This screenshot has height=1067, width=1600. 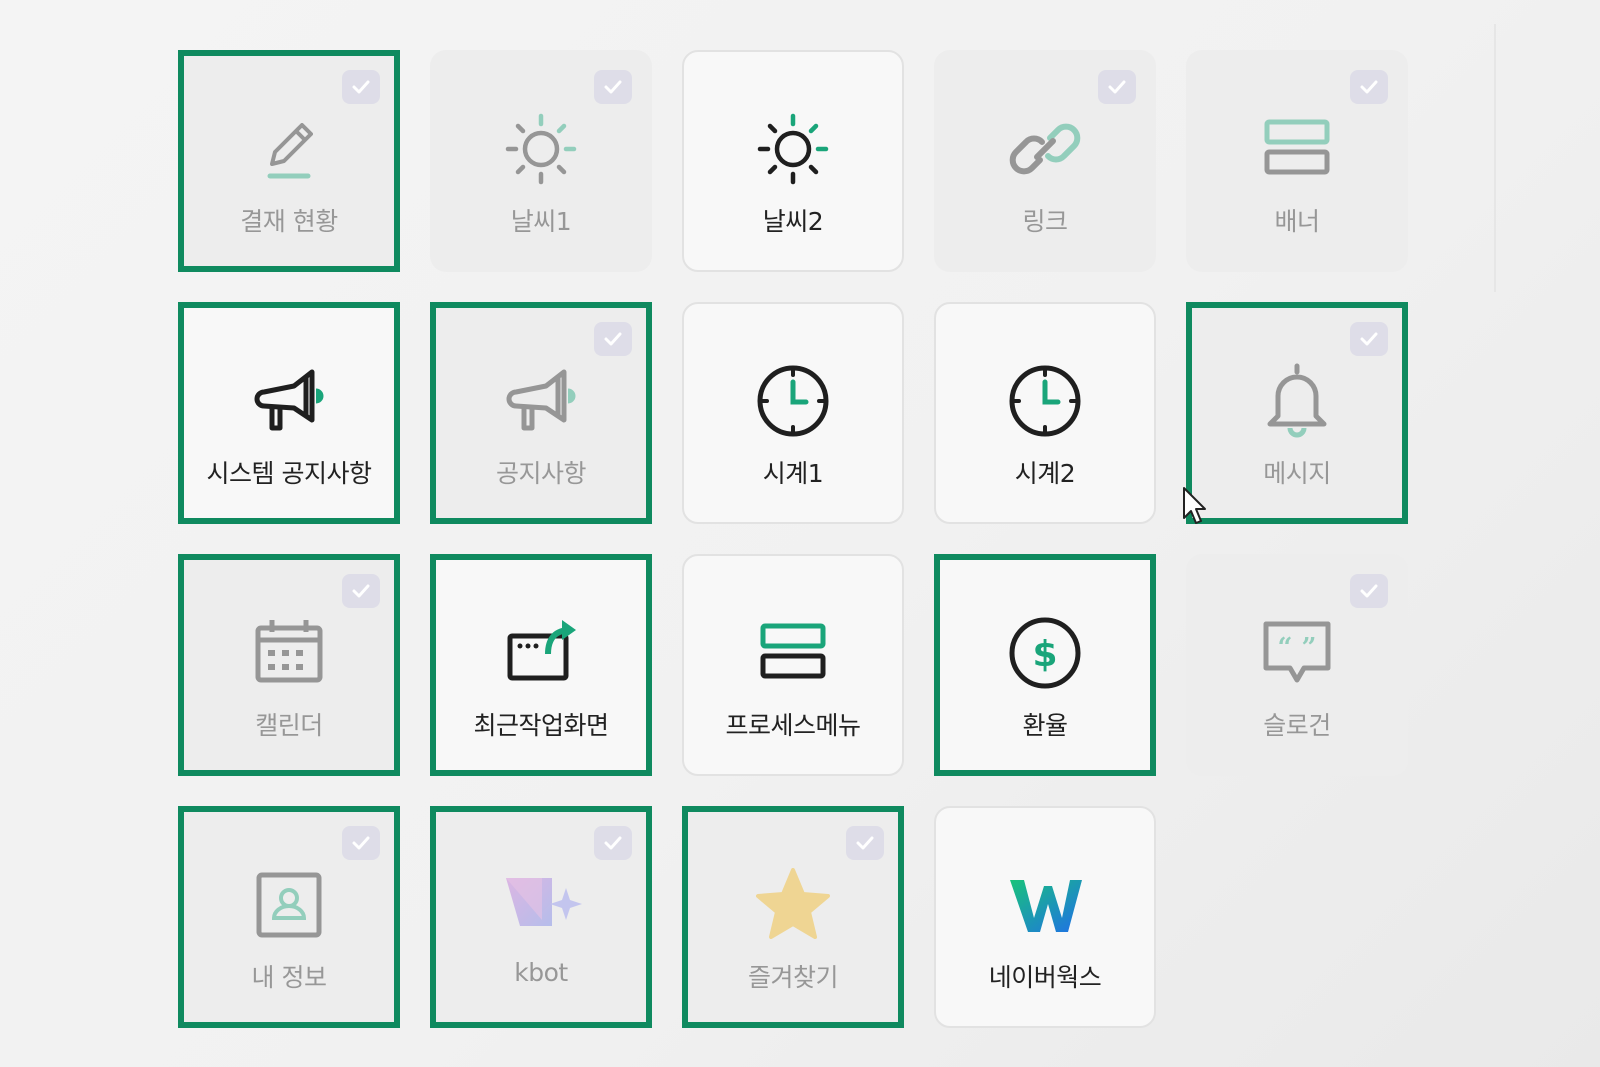 I want to click on widget-label: 배너, so click(x=1297, y=221).